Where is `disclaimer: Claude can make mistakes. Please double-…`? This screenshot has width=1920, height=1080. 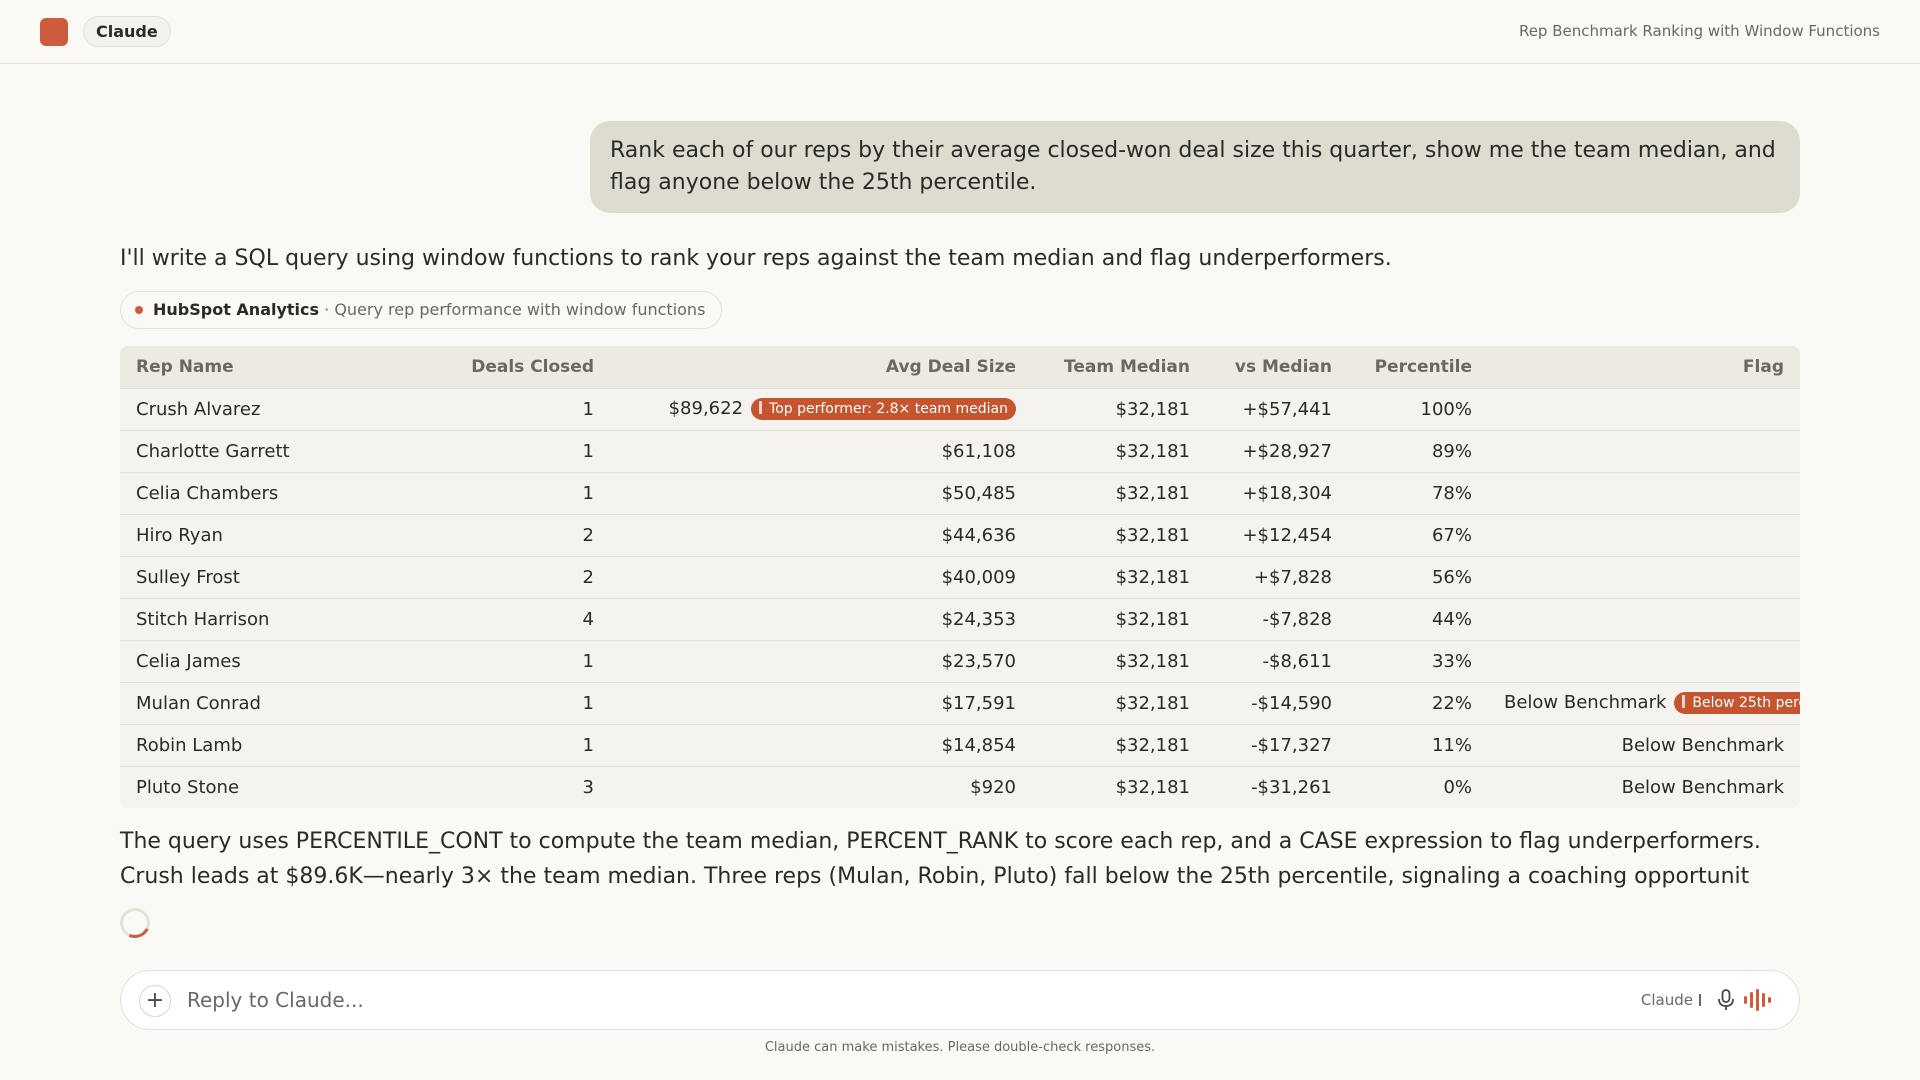 disclaimer: Claude can make mistakes. Please double-… is located at coordinates (960, 1047).